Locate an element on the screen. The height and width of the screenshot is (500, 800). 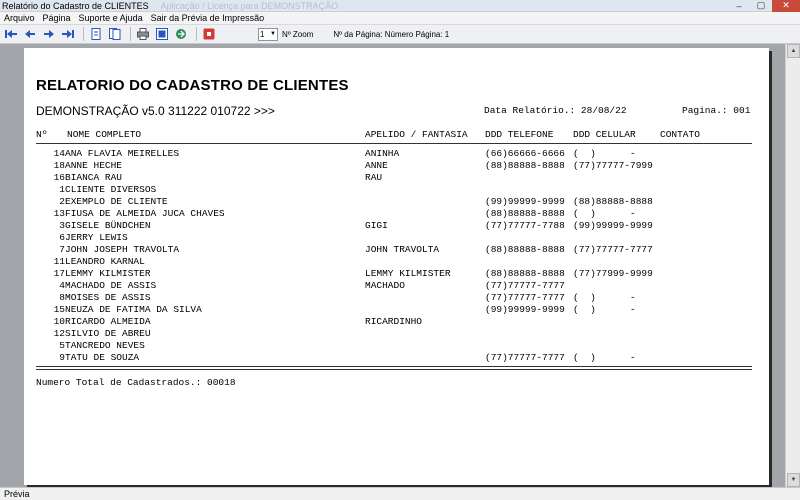
table-row: 16 BIANCA RAU RAU is located at coordinates (396, 178).